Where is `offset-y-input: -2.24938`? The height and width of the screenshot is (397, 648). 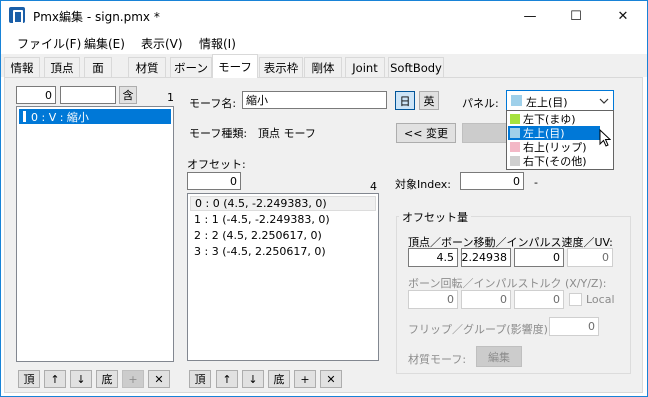 offset-y-input: -2.24938 is located at coordinates (486, 257).